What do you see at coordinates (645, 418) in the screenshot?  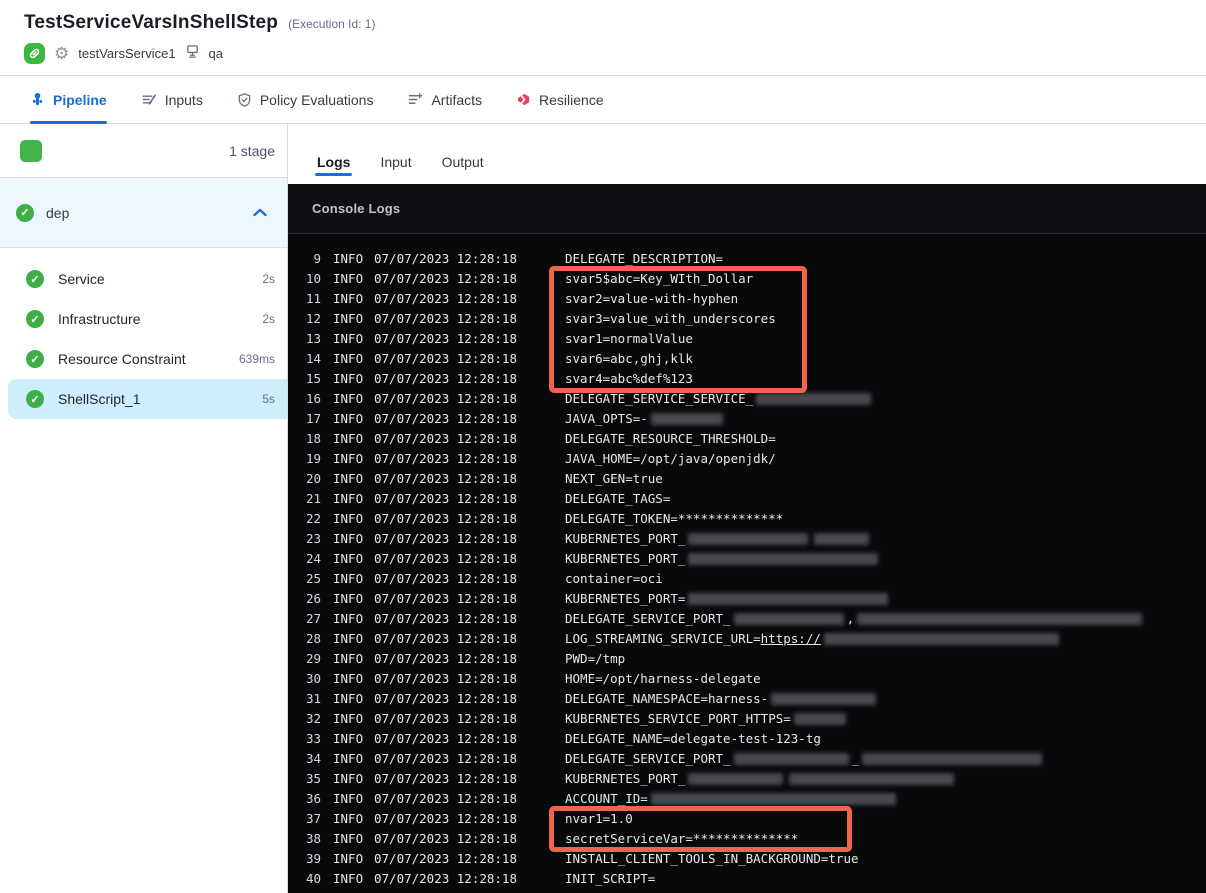 I see `log-message: JAVA_OPTS=-` at bounding box center [645, 418].